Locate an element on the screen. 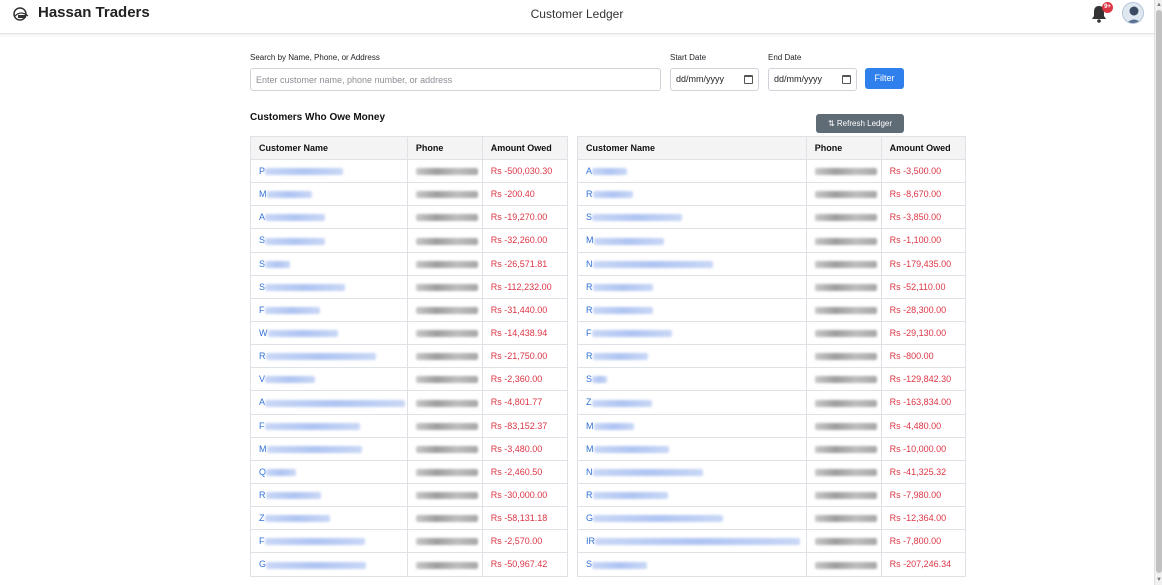 This screenshot has height=585, width=1162. table-row: R Rs -800.00 is located at coordinates (772, 356).